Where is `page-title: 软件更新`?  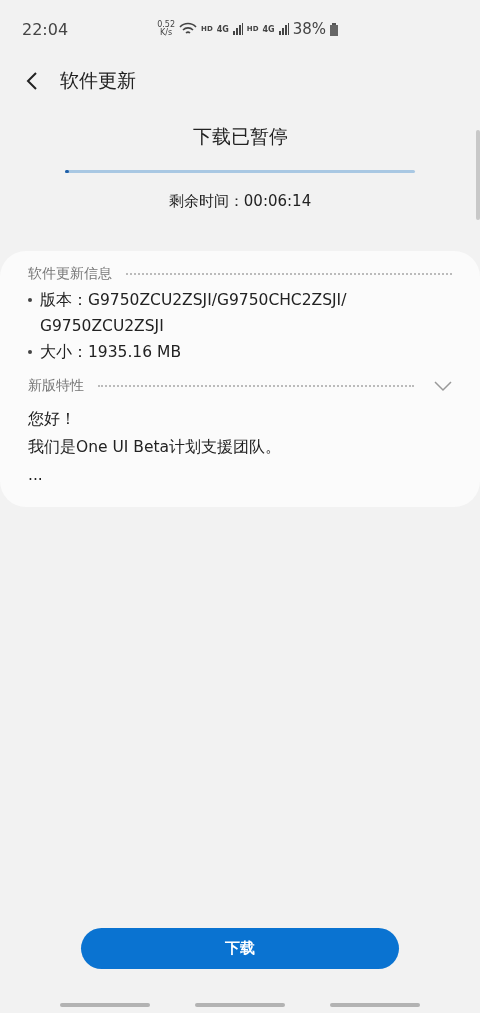 page-title: 软件更新 is located at coordinates (98, 80).